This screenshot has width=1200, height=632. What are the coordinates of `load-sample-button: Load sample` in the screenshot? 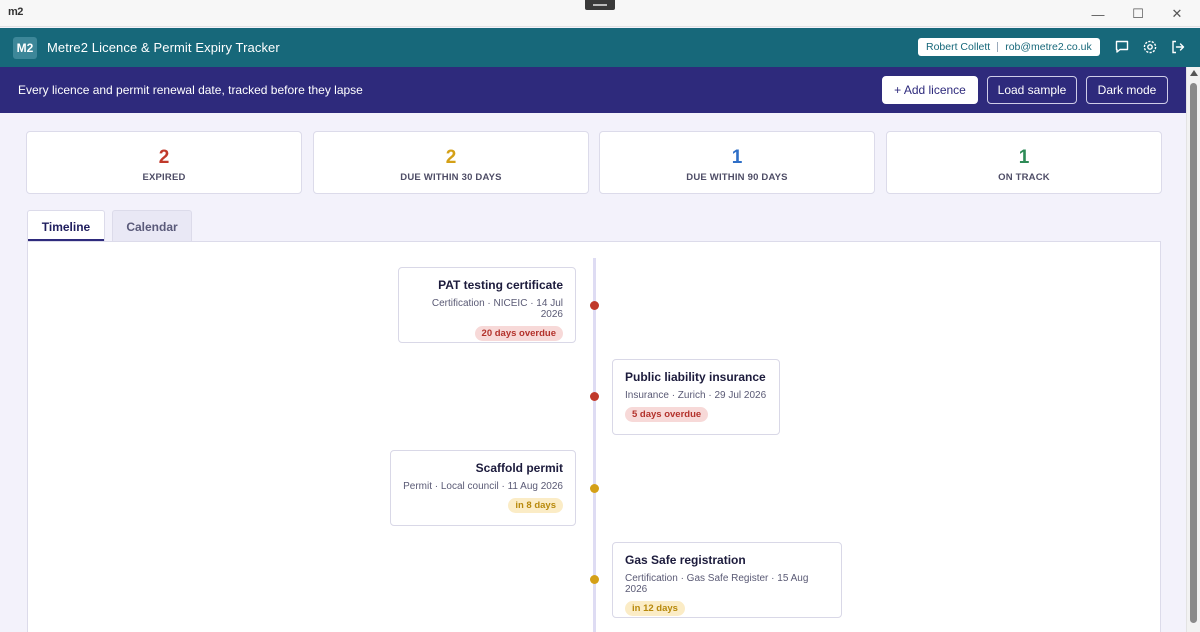 It's located at (1032, 90).